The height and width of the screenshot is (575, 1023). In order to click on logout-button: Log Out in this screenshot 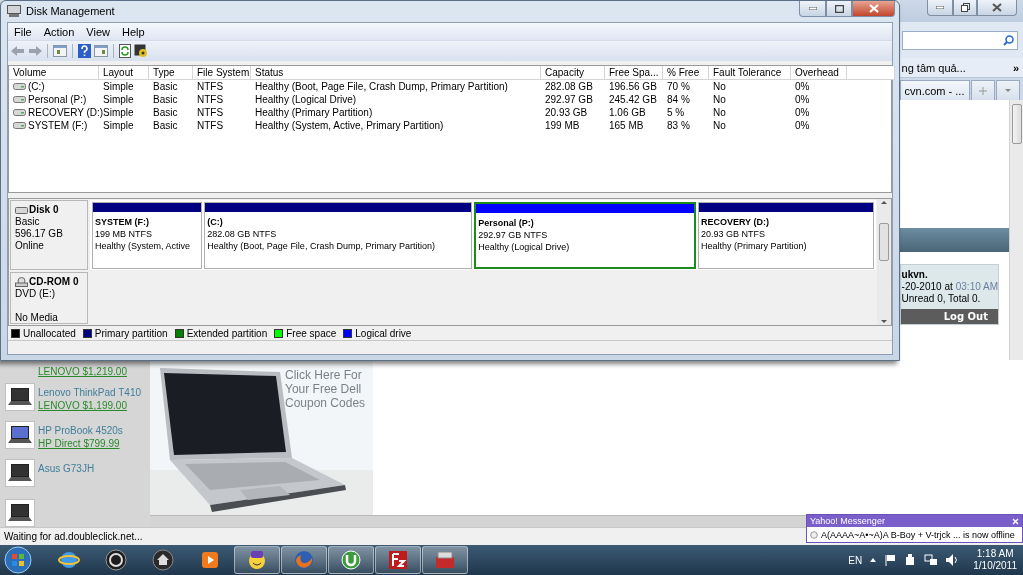, I will do `click(949, 316)`.